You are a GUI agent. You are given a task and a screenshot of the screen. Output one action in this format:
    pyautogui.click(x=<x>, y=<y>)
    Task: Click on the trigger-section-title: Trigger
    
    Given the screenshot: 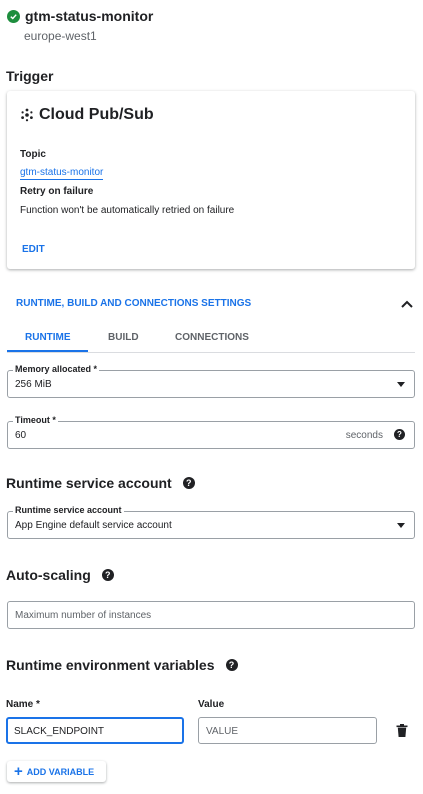 What is the action you would take?
    pyautogui.click(x=30, y=76)
    